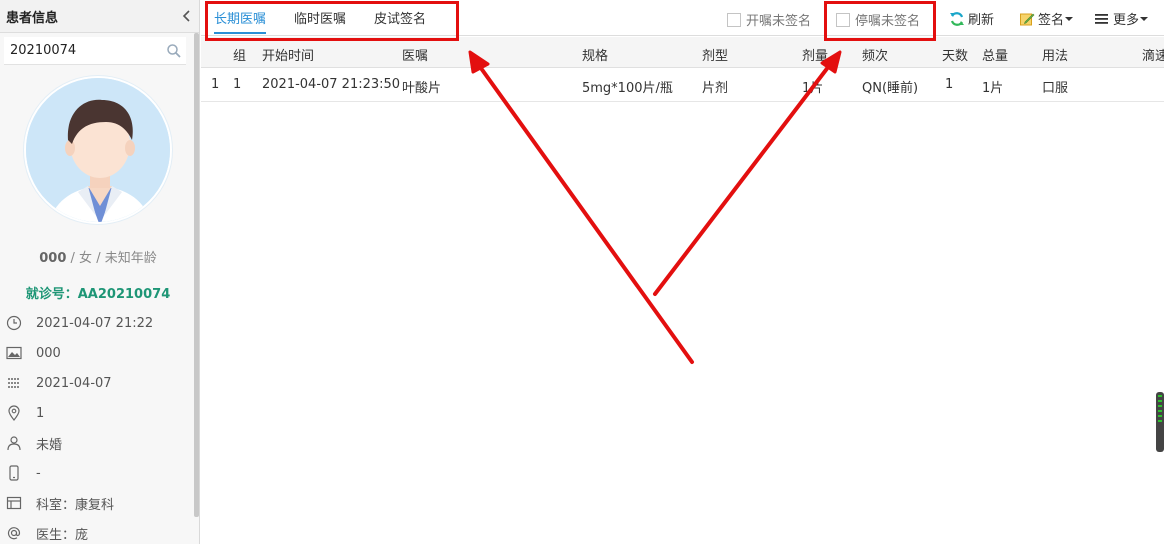  Describe the element at coordinates (981, 20) in the screenshot. I see `refresh-label: 刷新` at that location.